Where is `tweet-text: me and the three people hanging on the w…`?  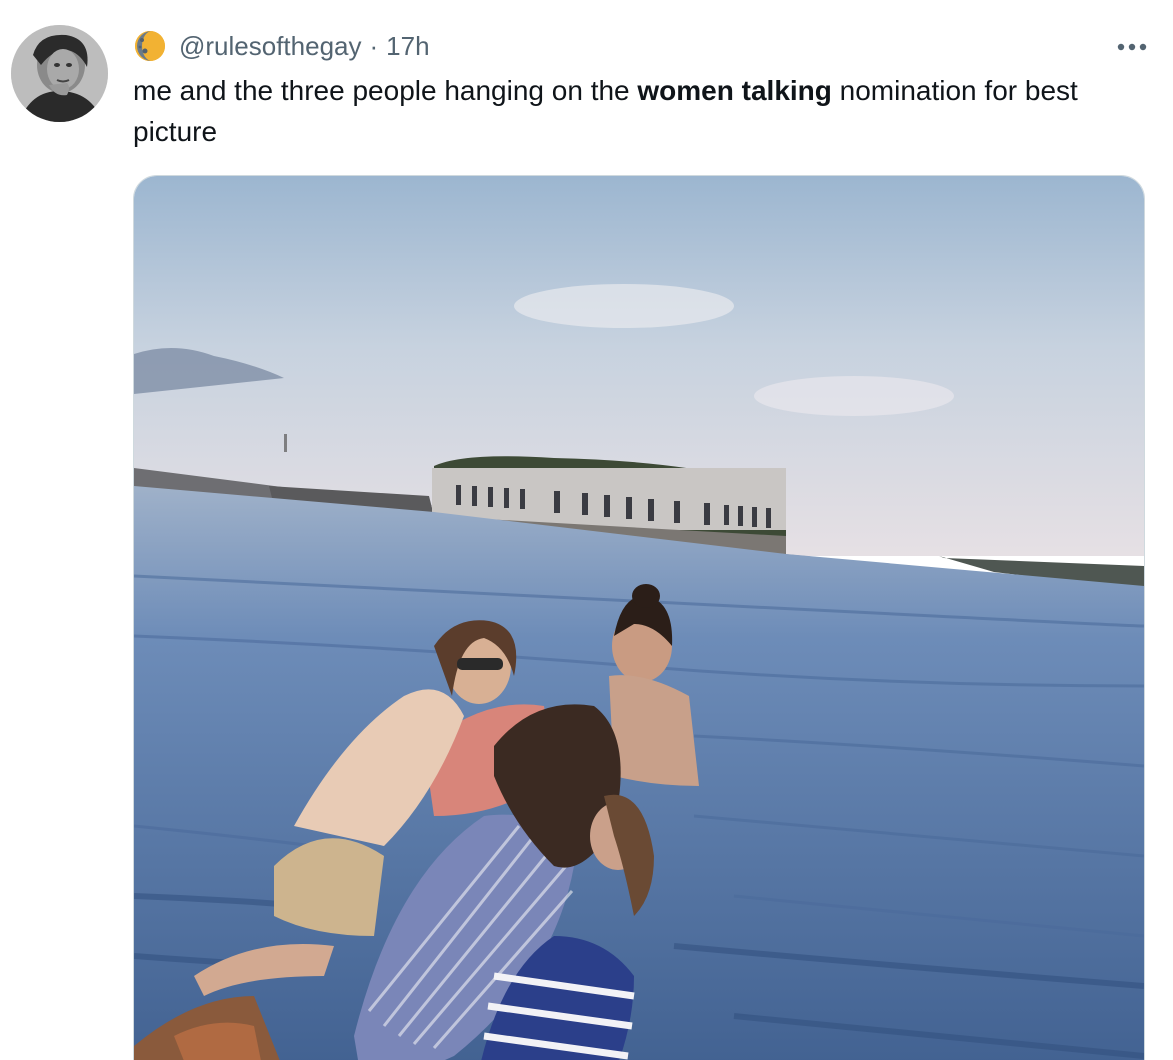 tweet-text: me and the three people hanging on the w… is located at coordinates (628, 111).